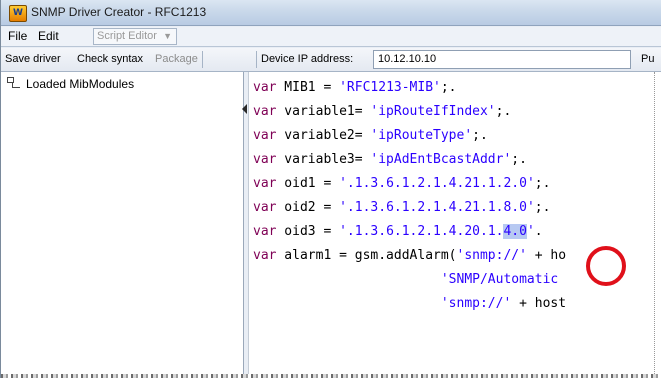 This screenshot has width=661, height=378. What do you see at coordinates (530, 231) in the screenshot?
I see `code-string: '` at bounding box center [530, 231].